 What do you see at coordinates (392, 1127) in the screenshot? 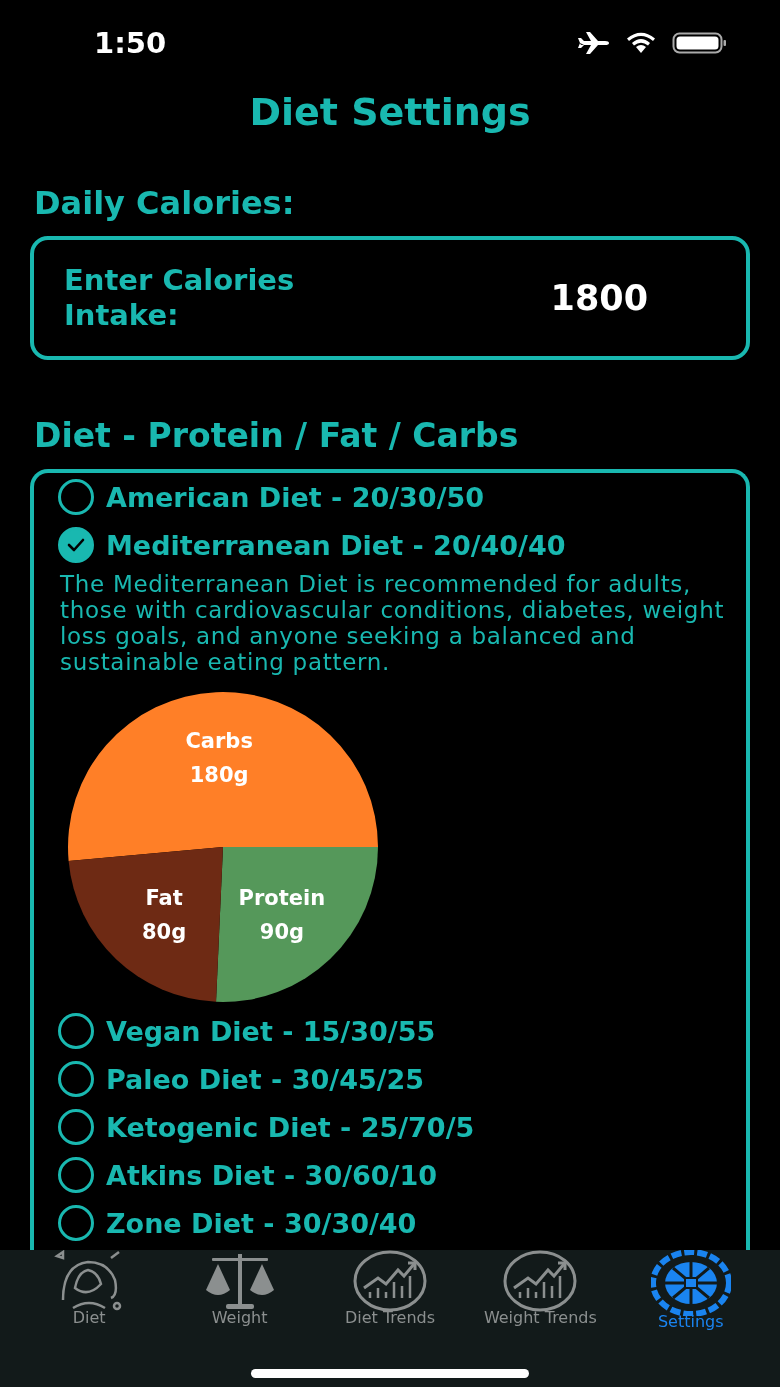
I see `diet-option: Ketogenic Diet - 25/70/5` at bounding box center [392, 1127].